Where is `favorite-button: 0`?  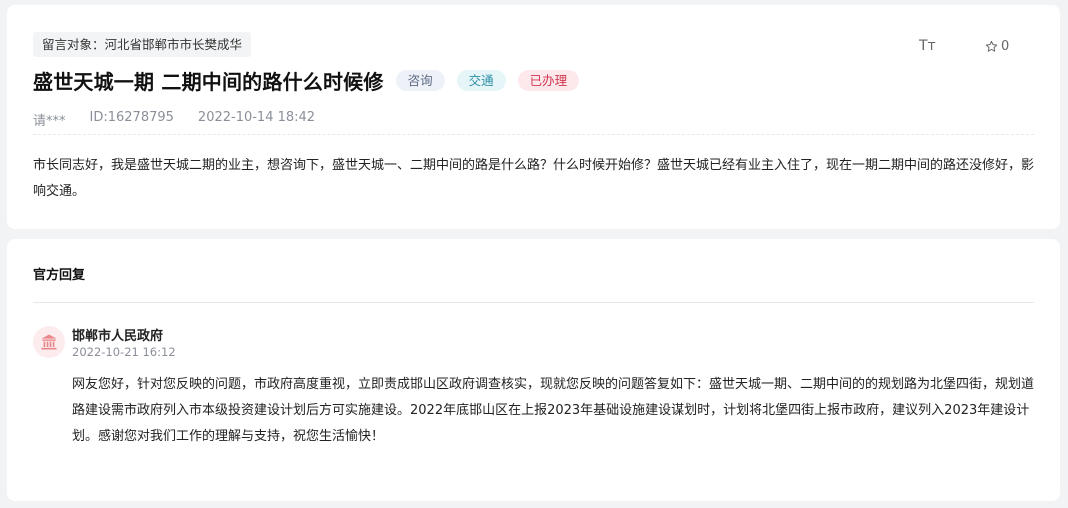 favorite-button: 0 is located at coordinates (997, 46).